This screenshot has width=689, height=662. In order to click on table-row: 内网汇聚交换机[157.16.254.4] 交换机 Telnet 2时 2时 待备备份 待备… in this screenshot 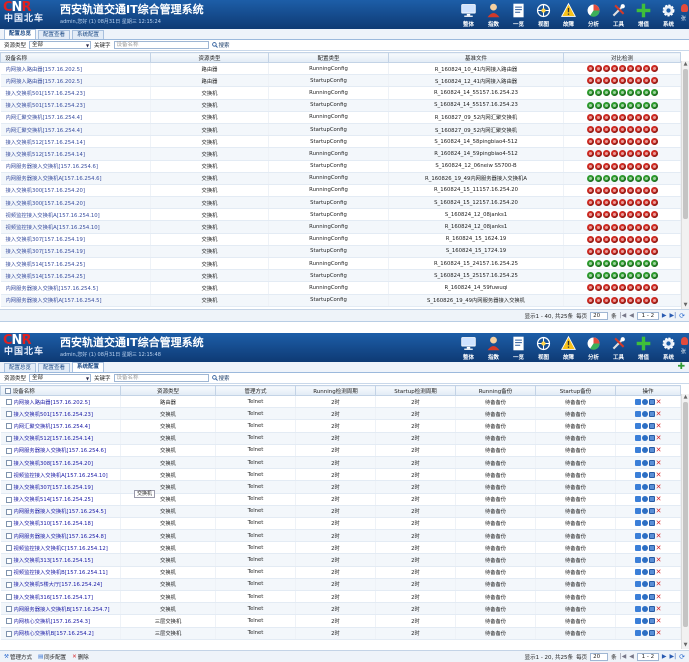, I will do `click(340, 426)`.